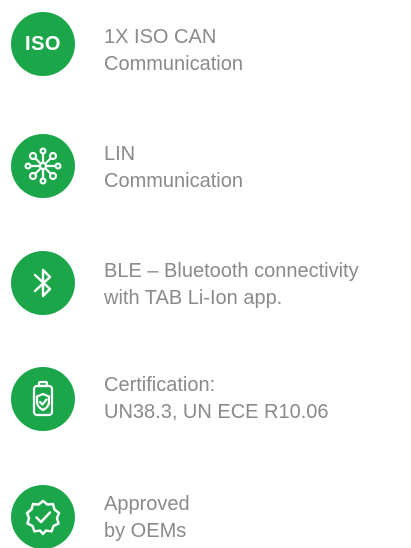 The width and height of the screenshot is (411, 548). I want to click on feature-subtitle: by OEMs, so click(145, 531).